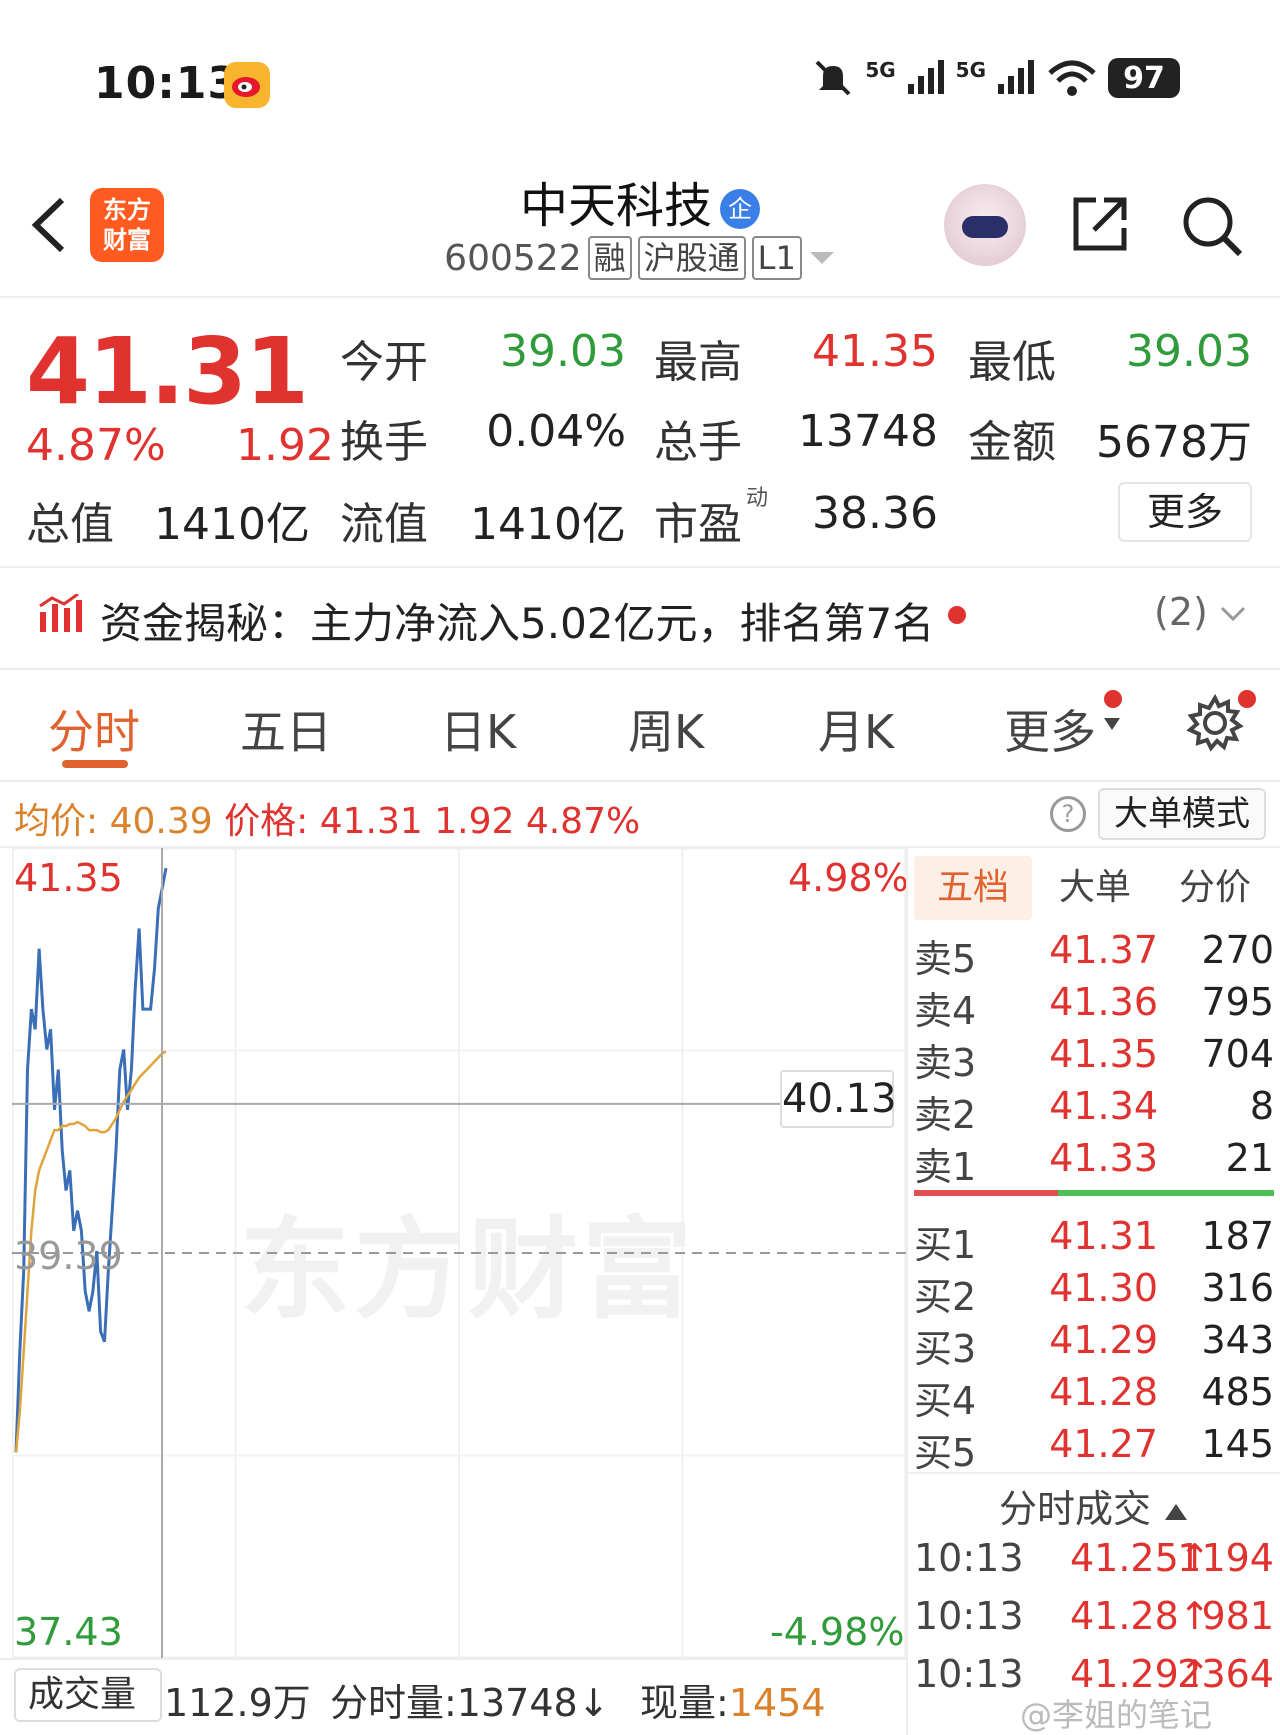  I want to click on mute-icon, so click(833, 78).